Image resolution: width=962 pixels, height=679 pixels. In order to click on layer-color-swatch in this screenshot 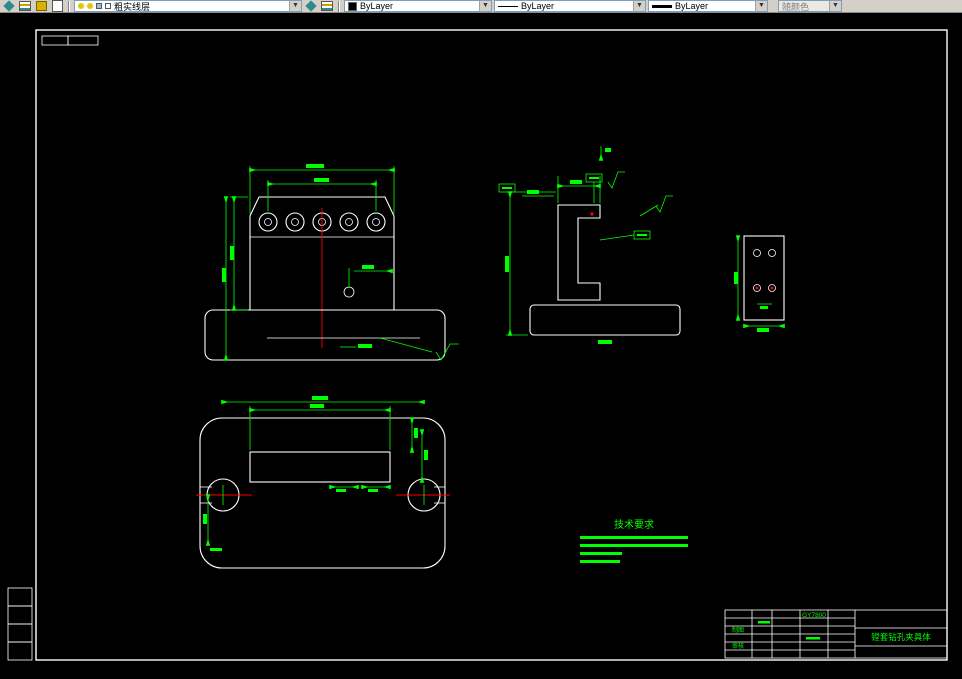, I will do `click(108, 6)`.